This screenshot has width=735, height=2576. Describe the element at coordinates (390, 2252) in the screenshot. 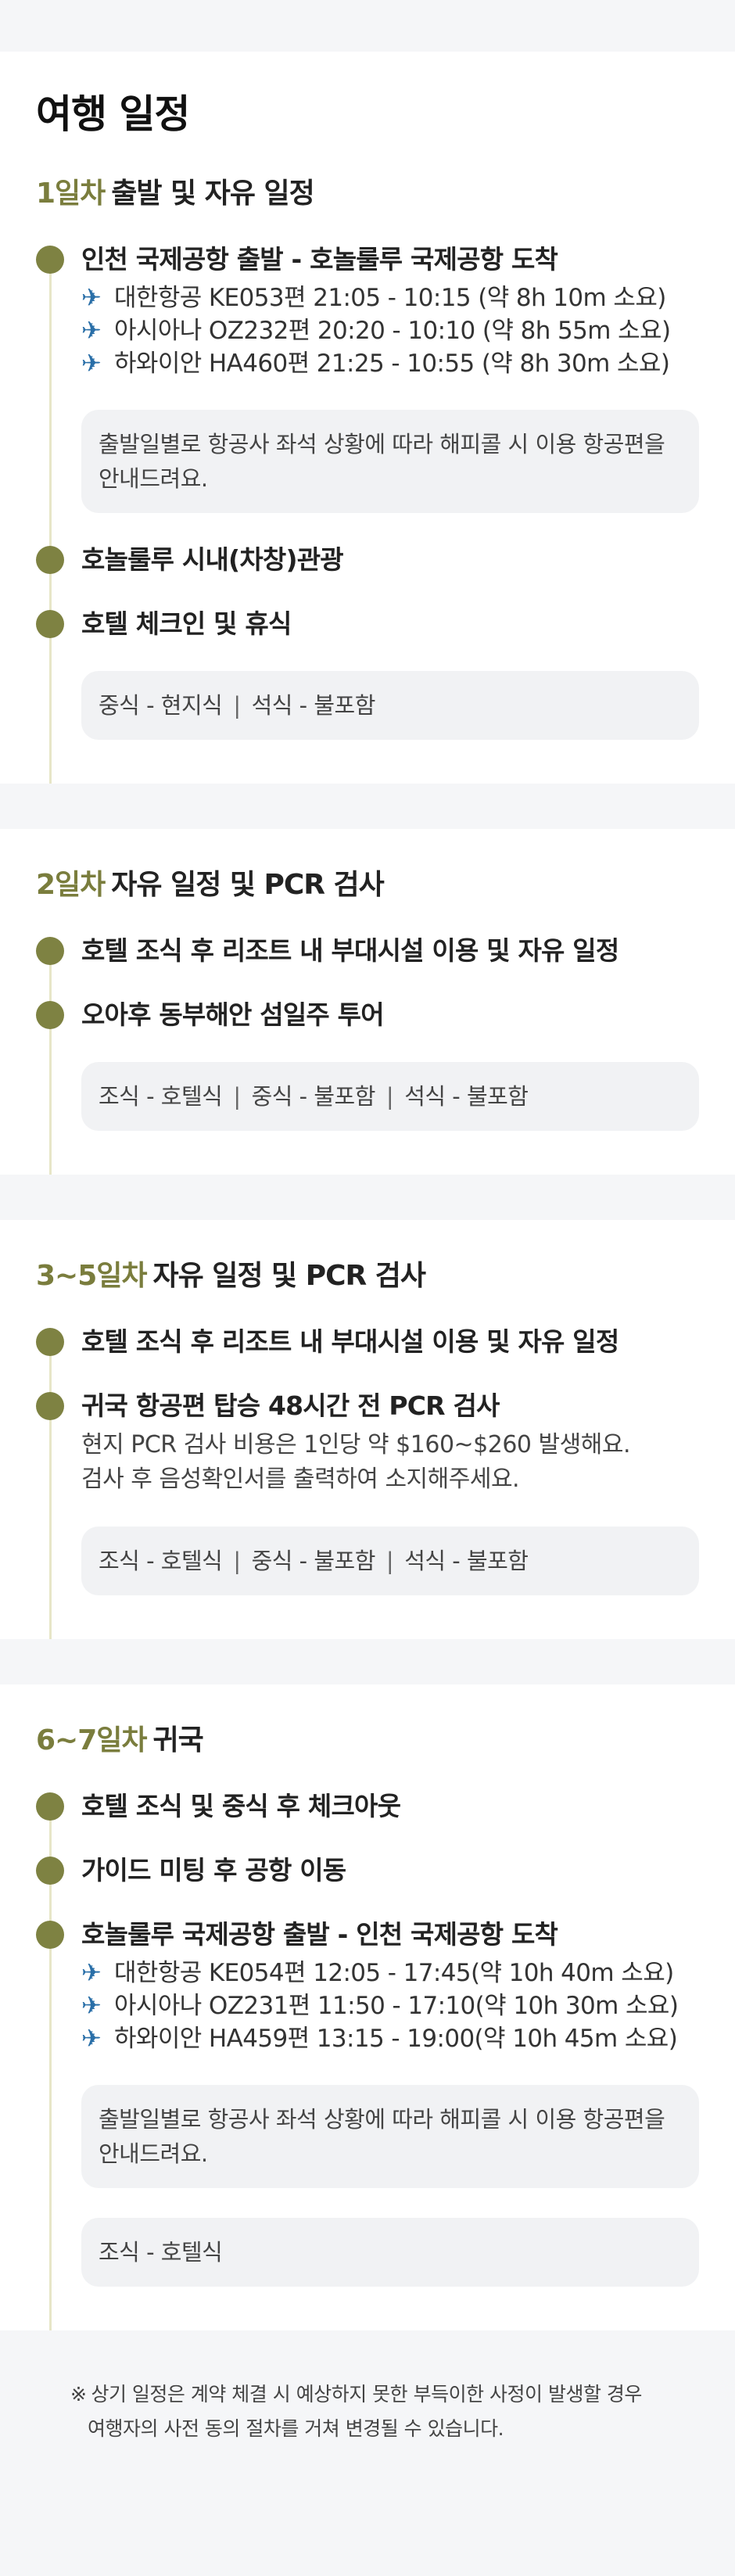

I see `meal-info: 조식 - 호텔식` at that location.